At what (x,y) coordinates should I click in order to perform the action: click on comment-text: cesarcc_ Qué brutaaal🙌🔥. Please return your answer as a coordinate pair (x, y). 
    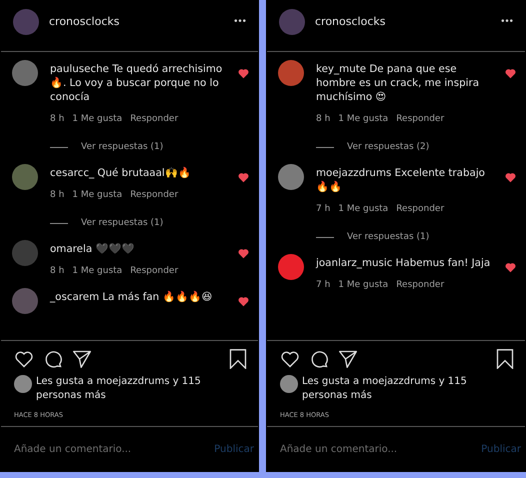
    Looking at the image, I should click on (121, 173).